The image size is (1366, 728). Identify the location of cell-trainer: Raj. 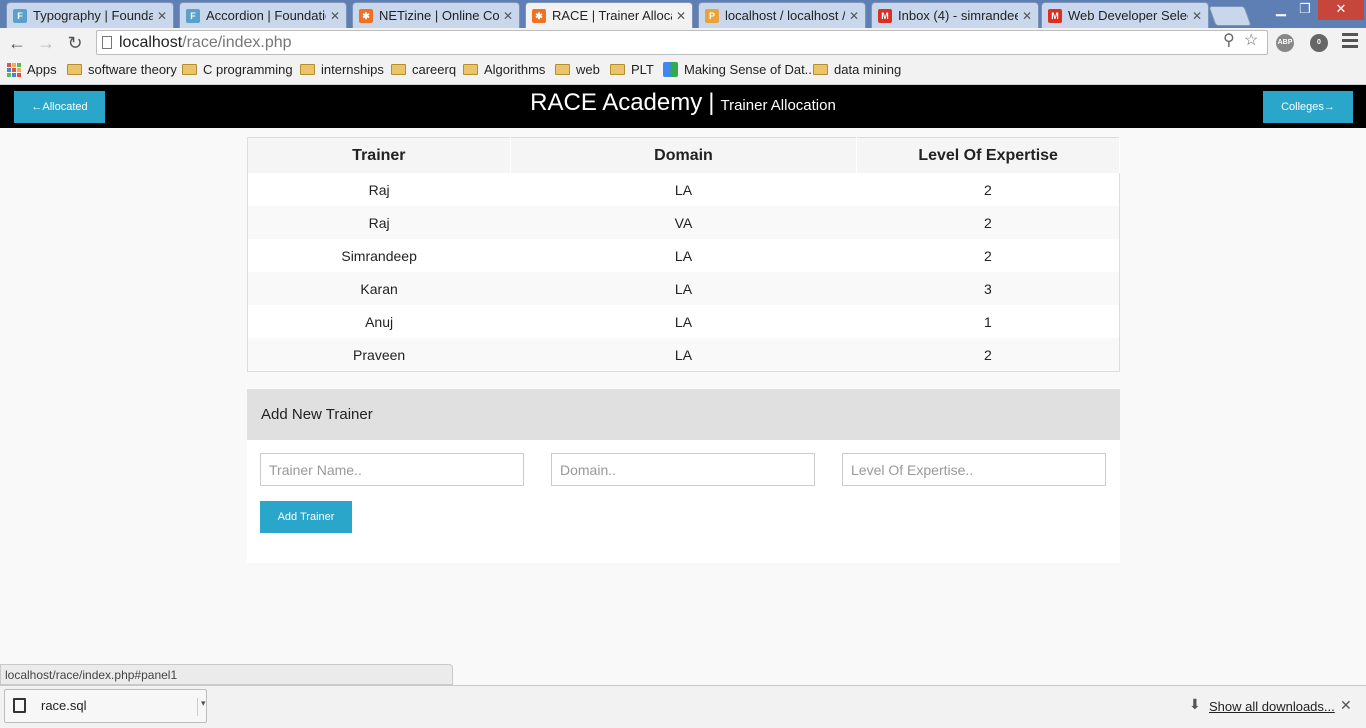
(379, 189).